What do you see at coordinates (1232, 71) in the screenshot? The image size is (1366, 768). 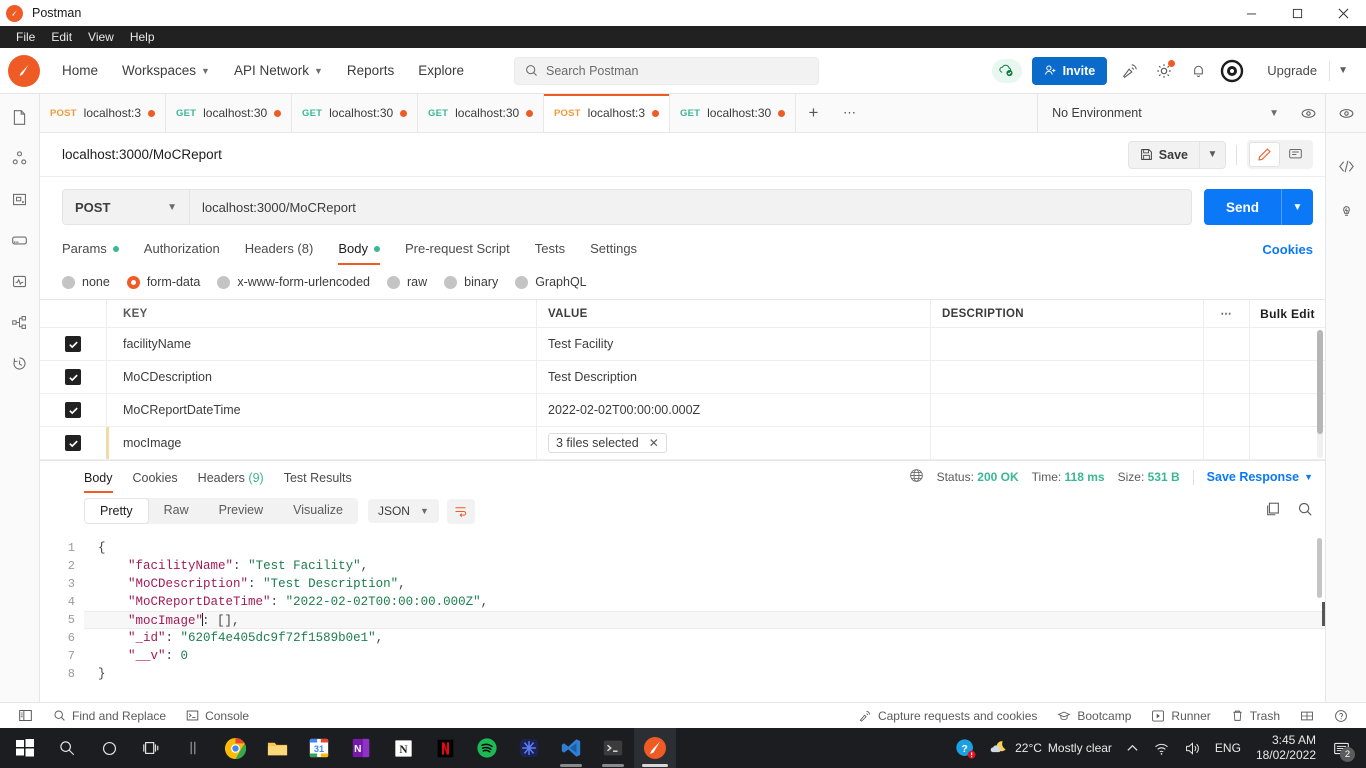 I see `account-avatar-icon` at bounding box center [1232, 71].